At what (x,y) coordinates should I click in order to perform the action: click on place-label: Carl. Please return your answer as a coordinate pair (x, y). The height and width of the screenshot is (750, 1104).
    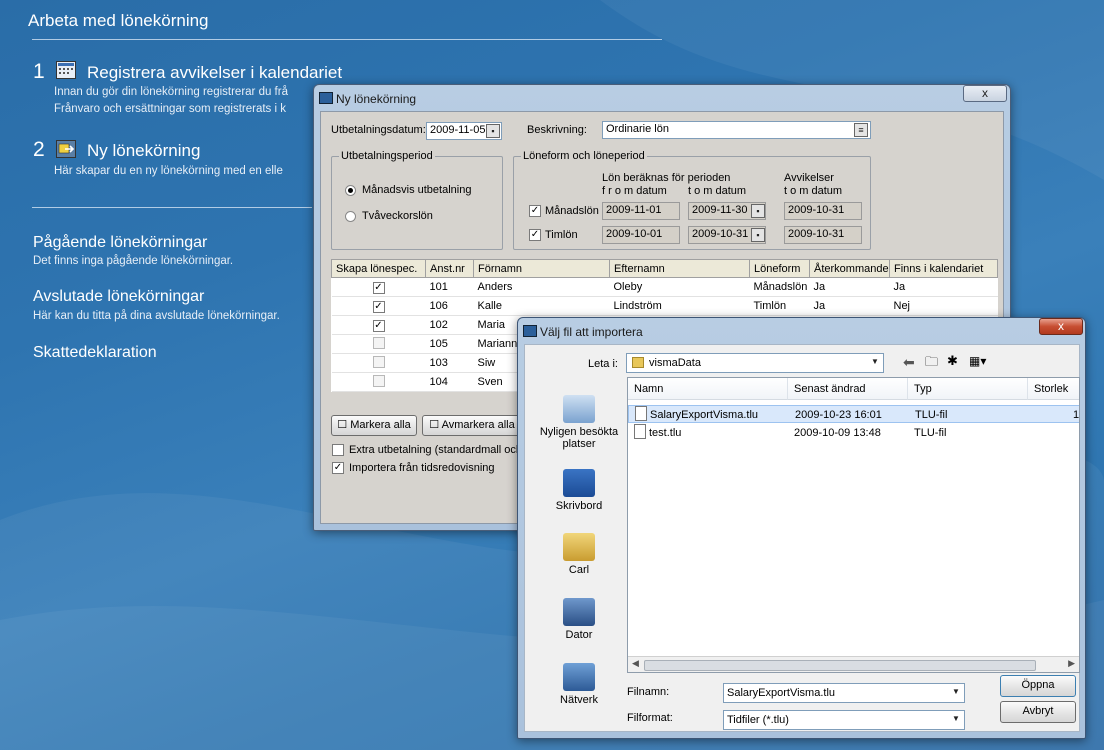
    Looking at the image, I should click on (579, 570).